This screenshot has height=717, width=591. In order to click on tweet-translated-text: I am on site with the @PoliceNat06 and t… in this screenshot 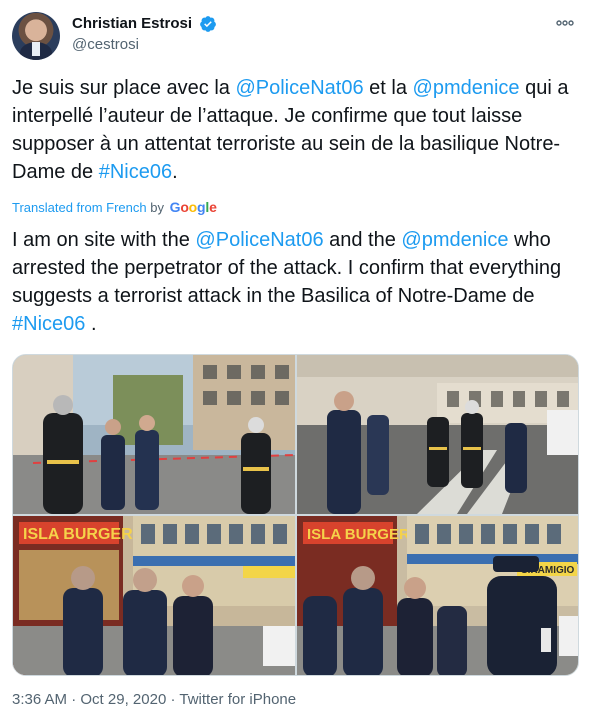, I will do `click(295, 282)`.